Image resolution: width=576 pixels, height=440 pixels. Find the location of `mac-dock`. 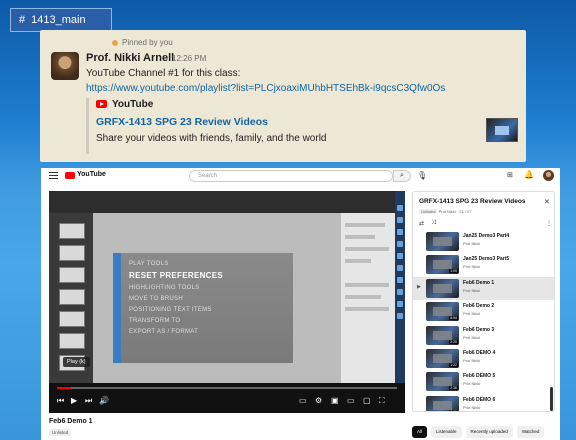

mac-dock is located at coordinates (400, 287).